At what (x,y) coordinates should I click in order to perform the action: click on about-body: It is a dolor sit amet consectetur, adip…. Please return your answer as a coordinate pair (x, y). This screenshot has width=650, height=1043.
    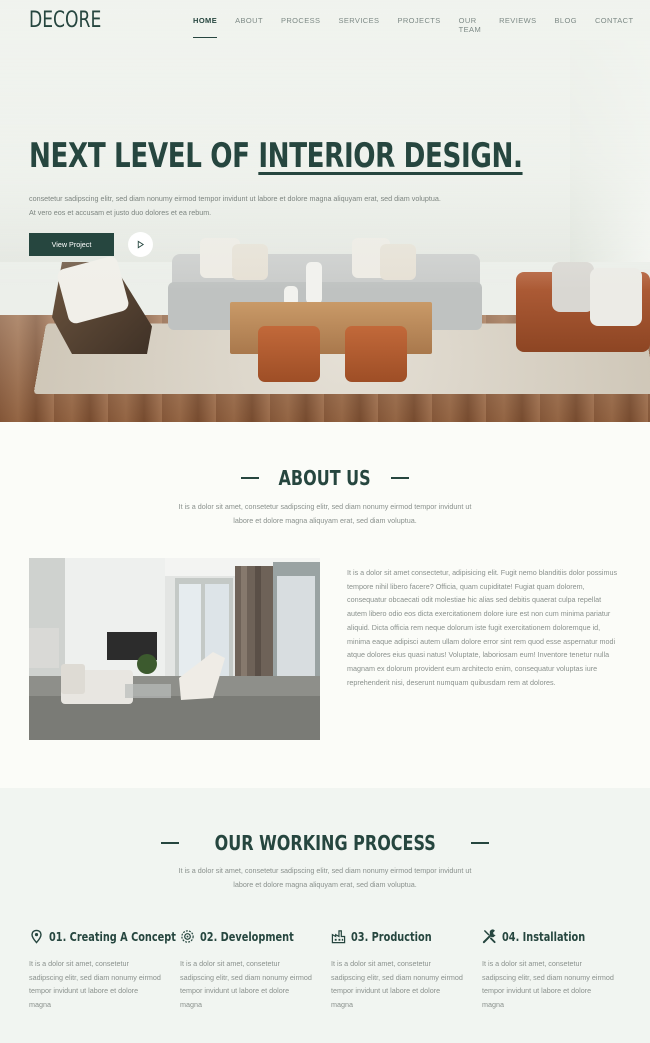
    Looking at the image, I should click on (482, 627).